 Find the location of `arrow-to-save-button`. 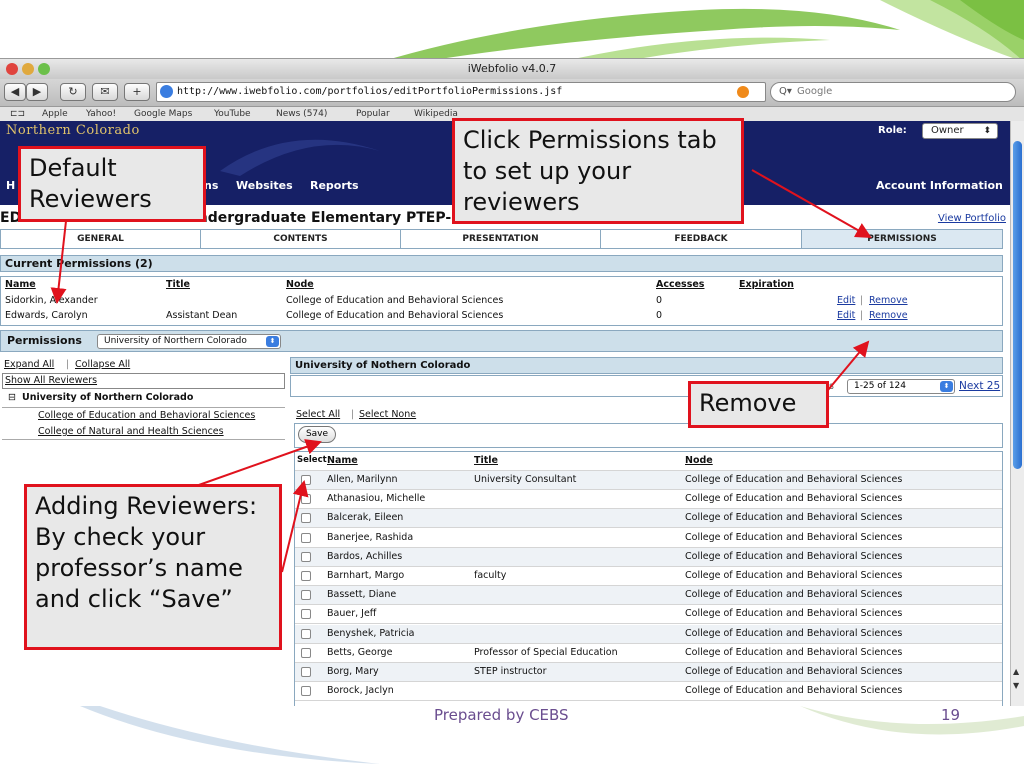

arrow-to-save-button is located at coordinates (258, 463).